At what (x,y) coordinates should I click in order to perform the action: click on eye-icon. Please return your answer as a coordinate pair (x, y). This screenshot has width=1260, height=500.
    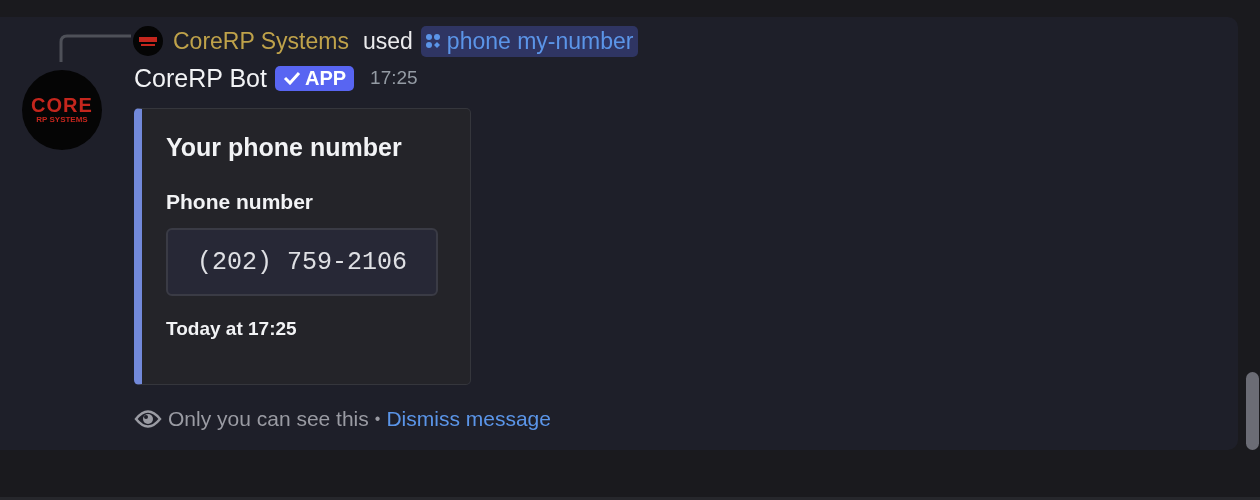
    Looking at the image, I should click on (148, 419).